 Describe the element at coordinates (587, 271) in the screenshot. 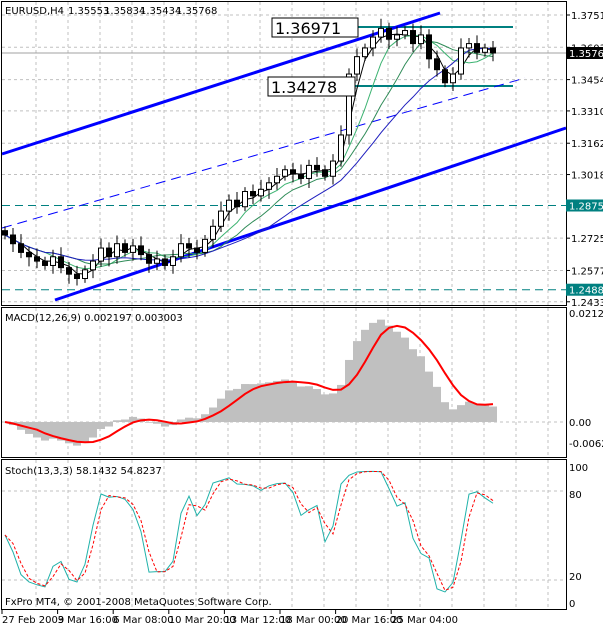

I see `price-tick-label: 1.25770` at that location.